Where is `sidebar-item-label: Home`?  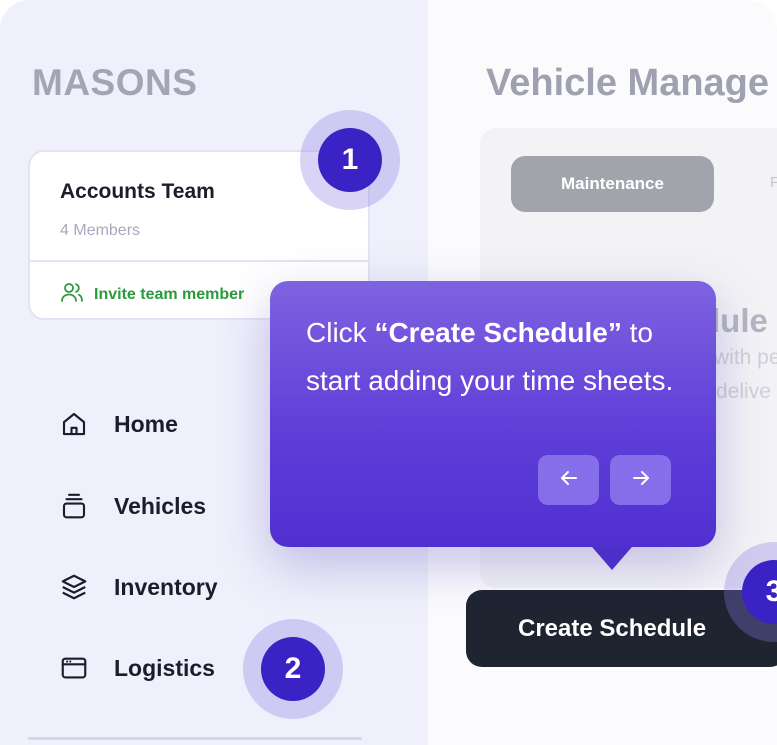
sidebar-item-label: Home is located at coordinates (146, 423).